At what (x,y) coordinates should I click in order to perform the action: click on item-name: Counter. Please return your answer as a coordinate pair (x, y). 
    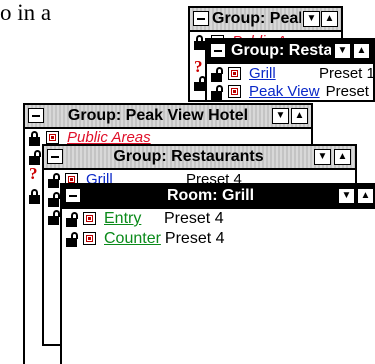
    Looking at the image, I should click on (132, 239).